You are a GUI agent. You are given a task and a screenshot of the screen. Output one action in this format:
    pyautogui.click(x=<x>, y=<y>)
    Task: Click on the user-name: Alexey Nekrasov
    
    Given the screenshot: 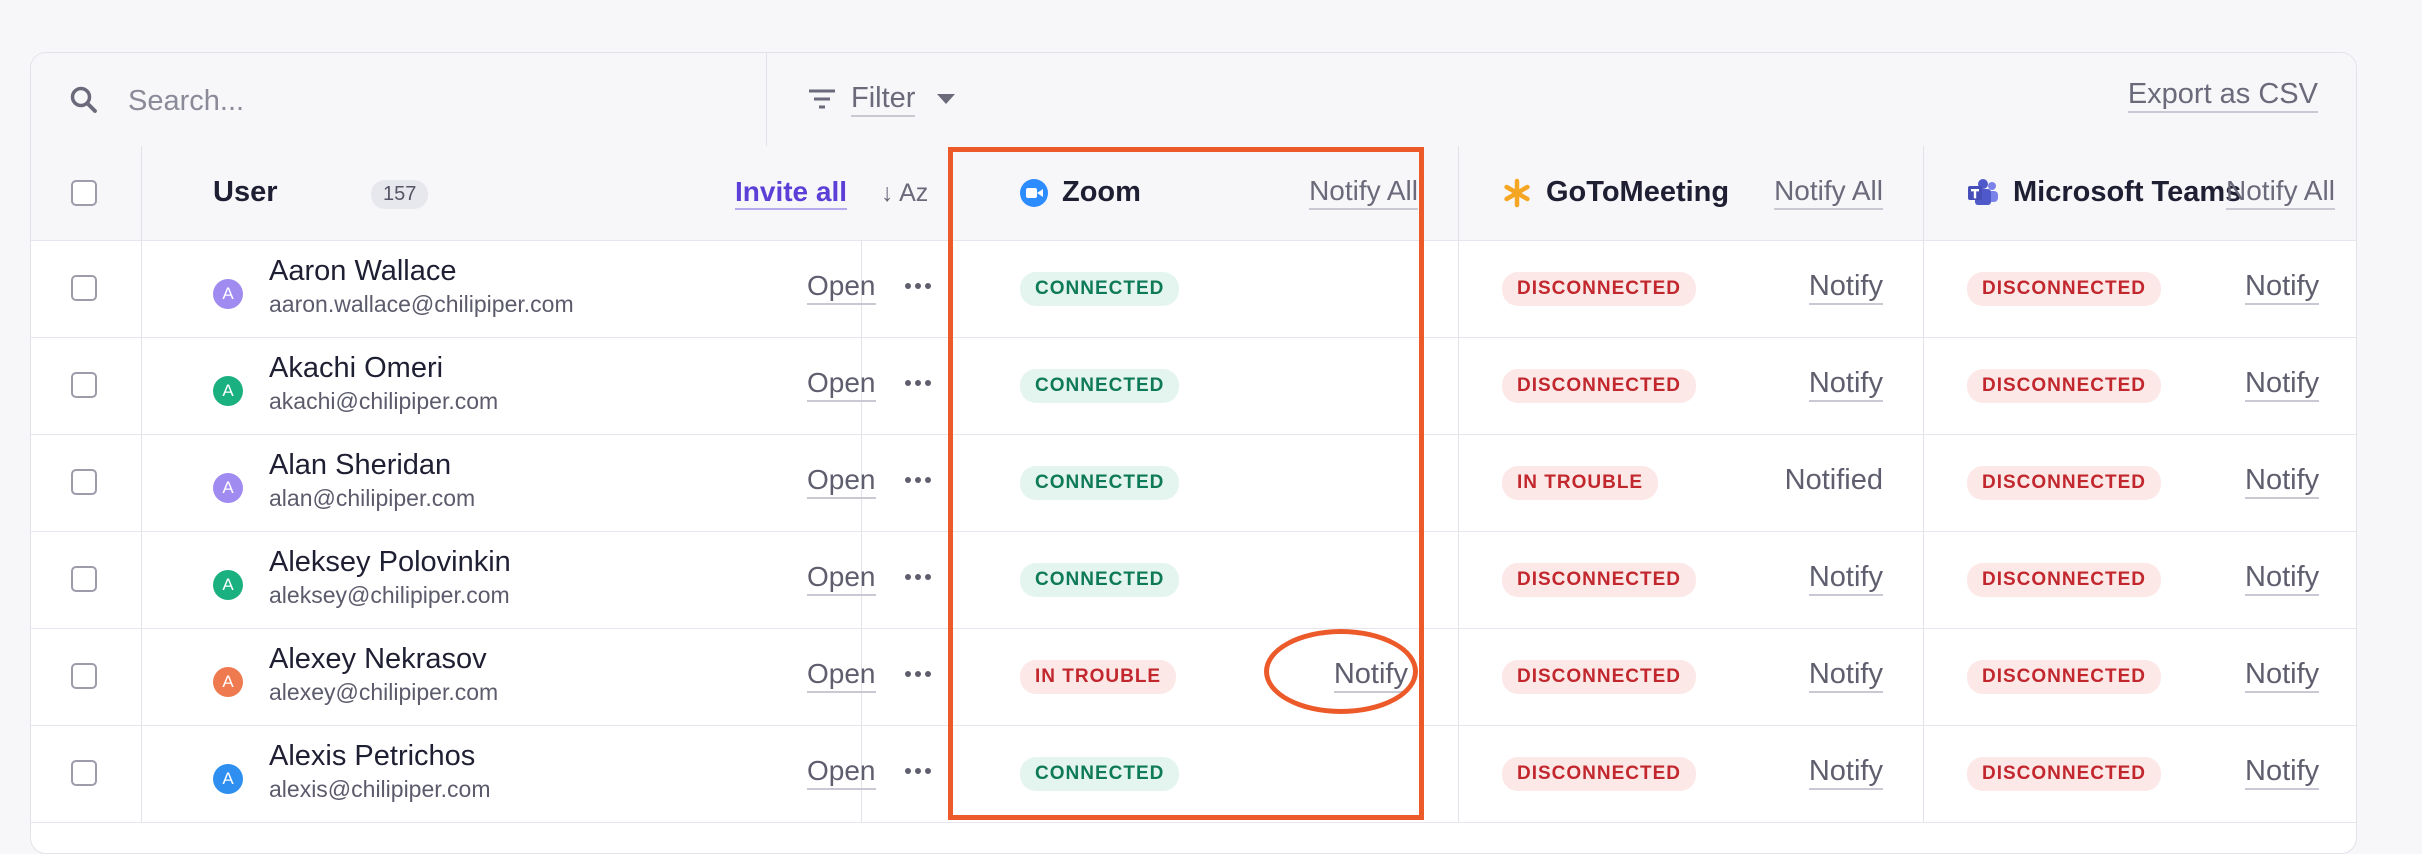 What is the action you would take?
    pyautogui.click(x=378, y=659)
    